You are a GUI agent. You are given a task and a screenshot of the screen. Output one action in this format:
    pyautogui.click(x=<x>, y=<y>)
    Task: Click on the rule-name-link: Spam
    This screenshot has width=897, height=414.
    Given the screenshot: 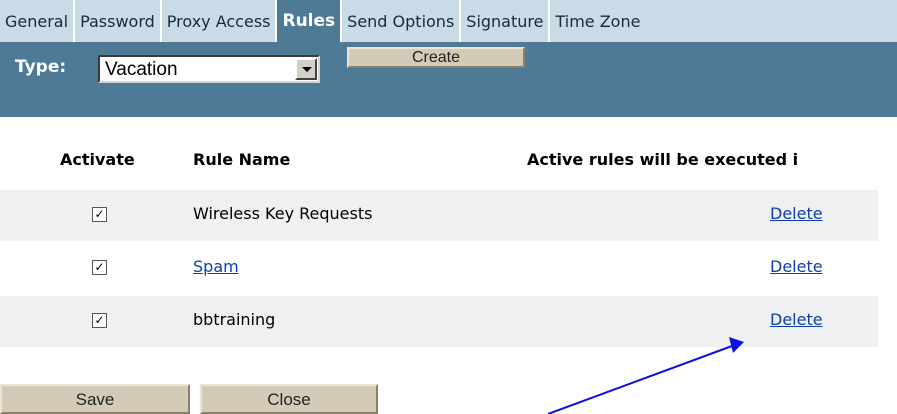 What is the action you would take?
    pyautogui.click(x=216, y=266)
    